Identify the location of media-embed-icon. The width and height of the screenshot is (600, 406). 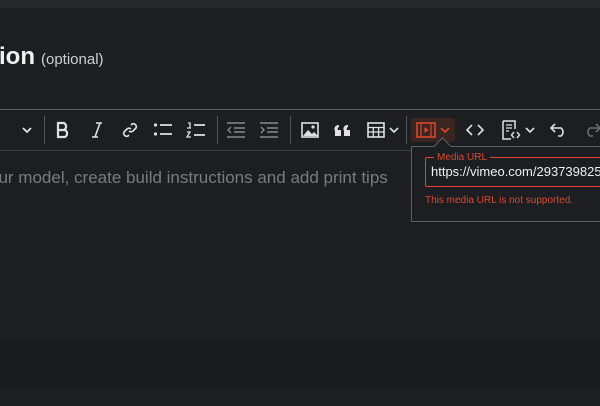
(433, 130).